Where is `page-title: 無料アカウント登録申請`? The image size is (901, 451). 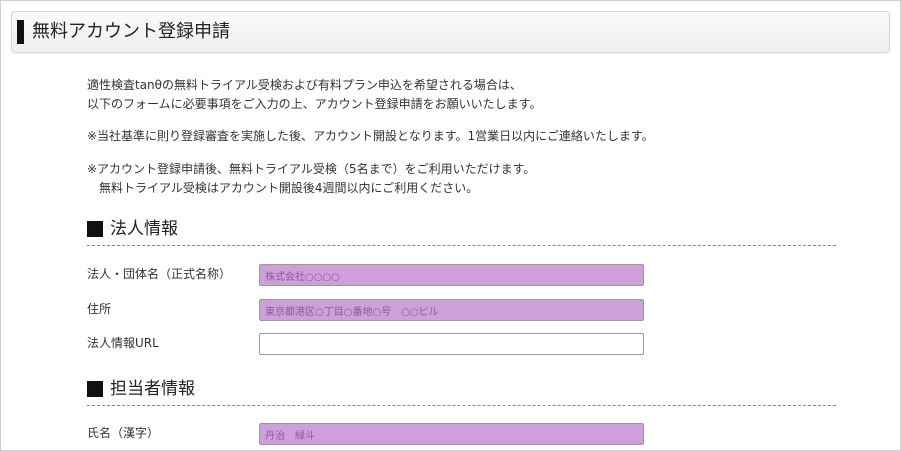 page-title: 無料アカウント登録申請 is located at coordinates (131, 31).